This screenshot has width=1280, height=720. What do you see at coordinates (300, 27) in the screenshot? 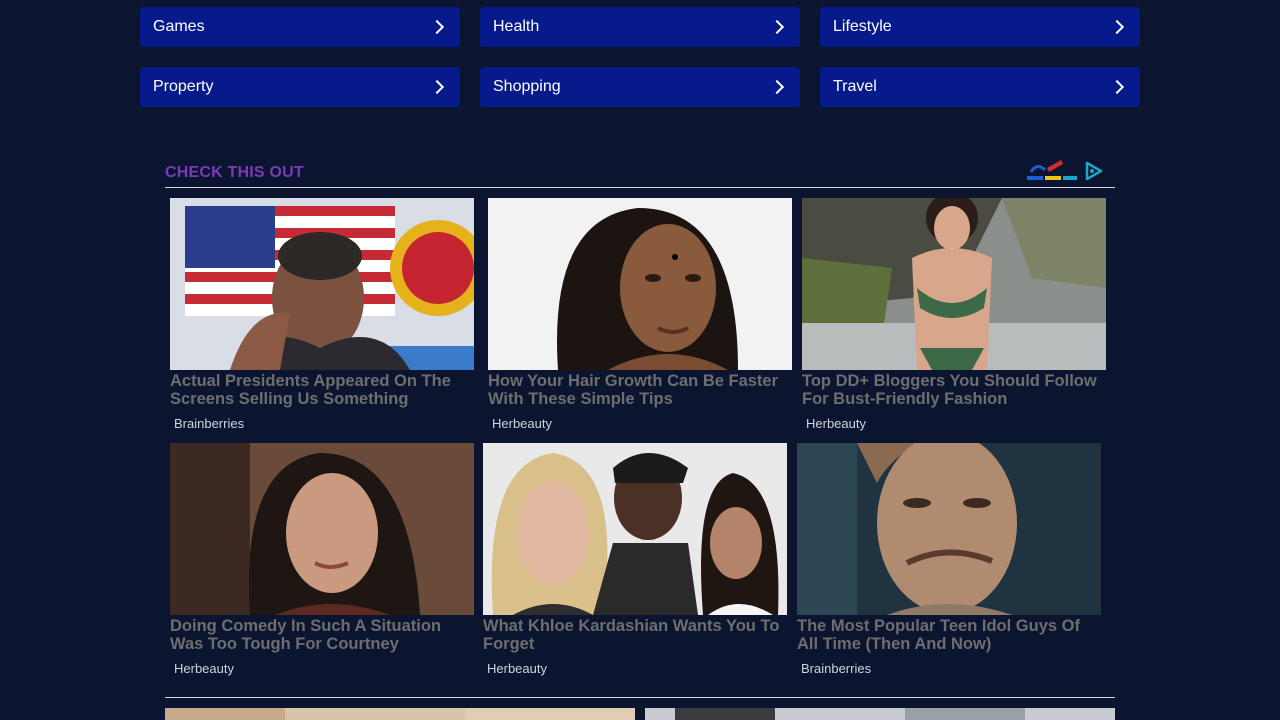
I see `category-games-button: Games` at bounding box center [300, 27].